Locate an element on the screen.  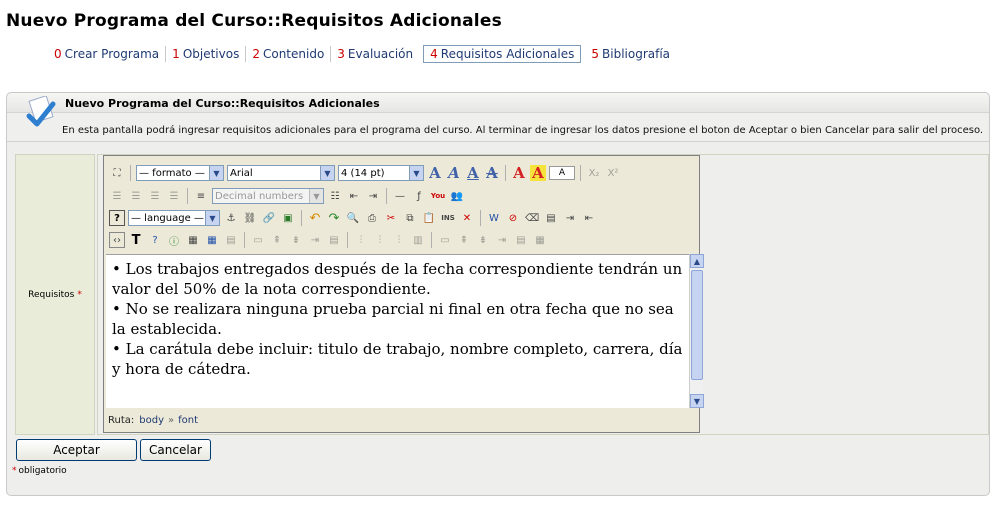
link-icon: 🔗 is located at coordinates (269, 218).